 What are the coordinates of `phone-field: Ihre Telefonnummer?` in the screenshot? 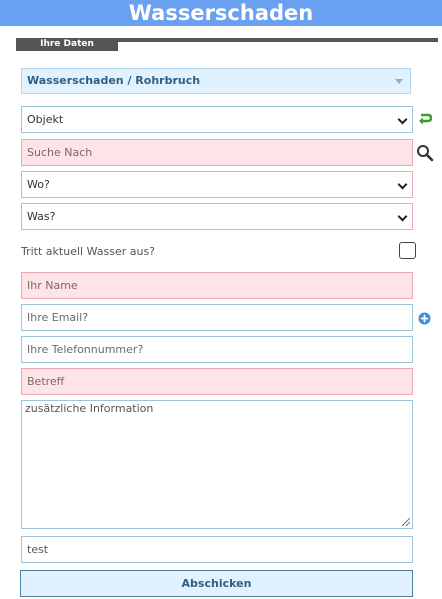 It's located at (217, 349).